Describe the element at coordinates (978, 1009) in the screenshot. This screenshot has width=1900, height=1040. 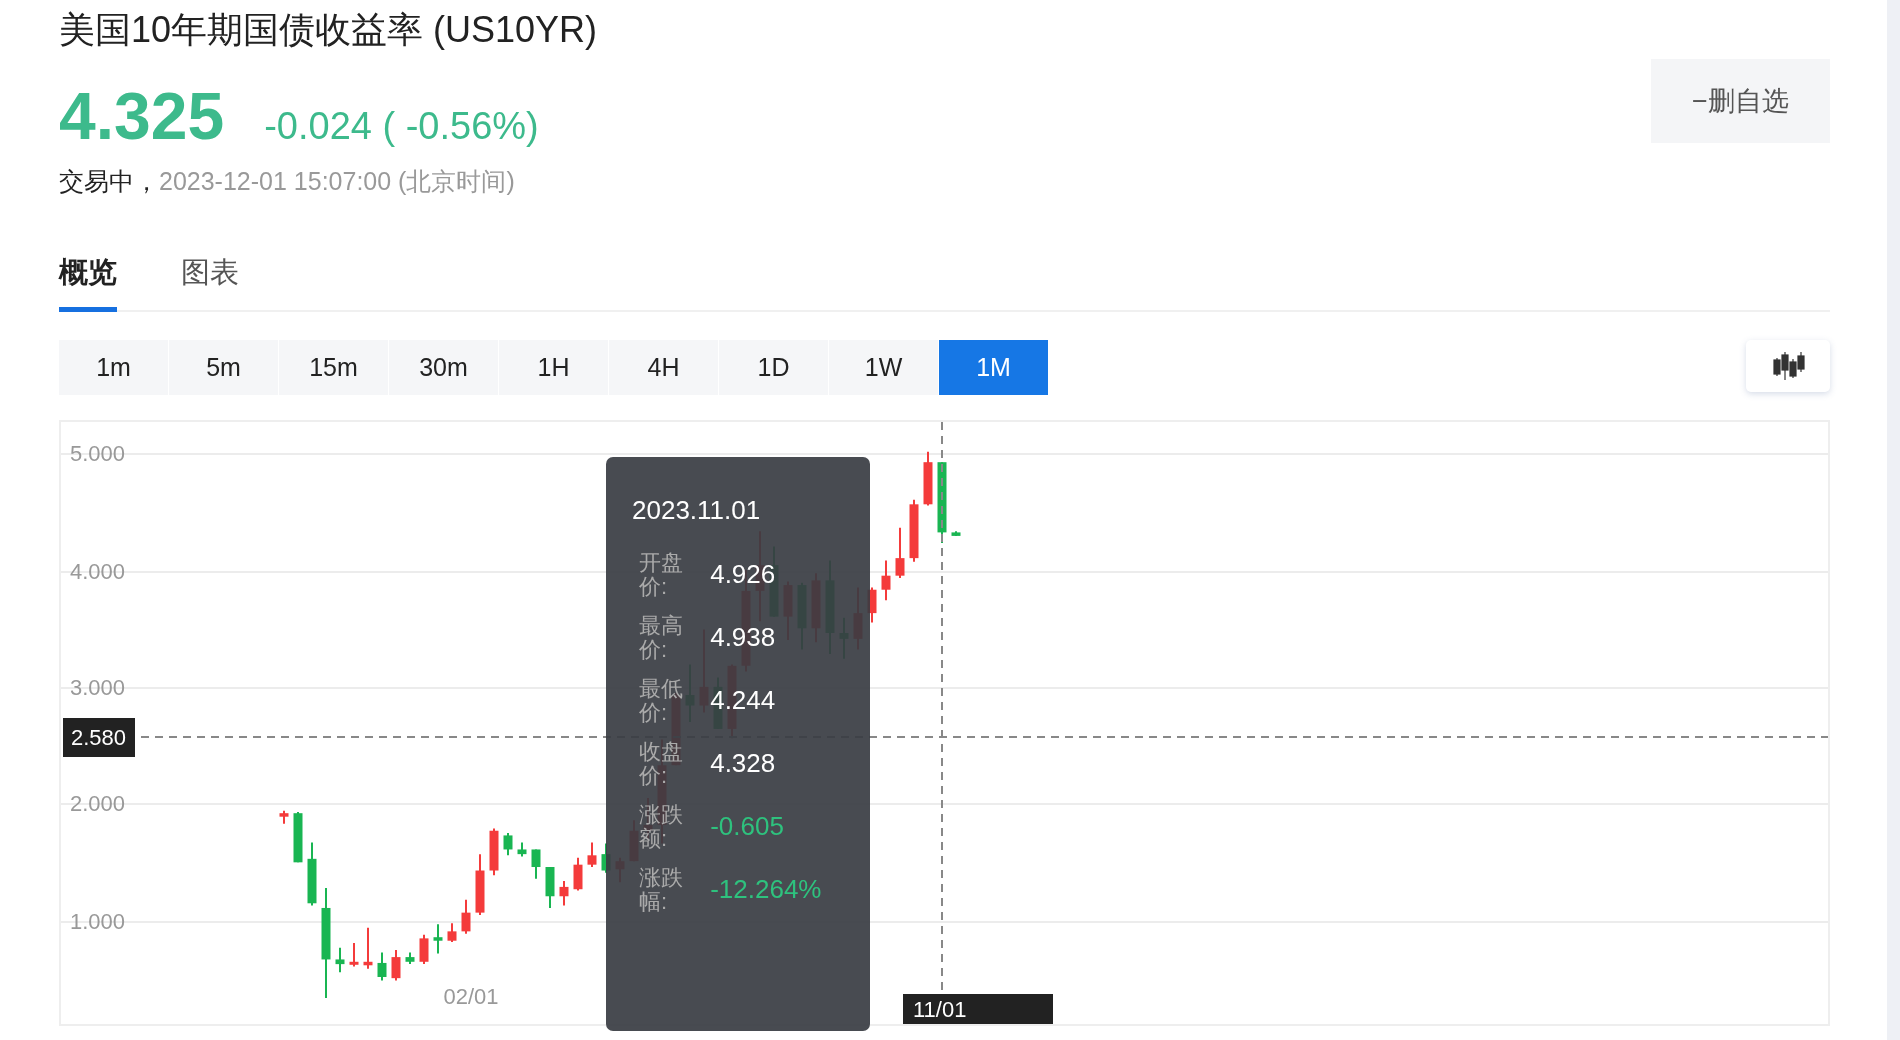
I see `crosshair-date-label: 11/01` at that location.